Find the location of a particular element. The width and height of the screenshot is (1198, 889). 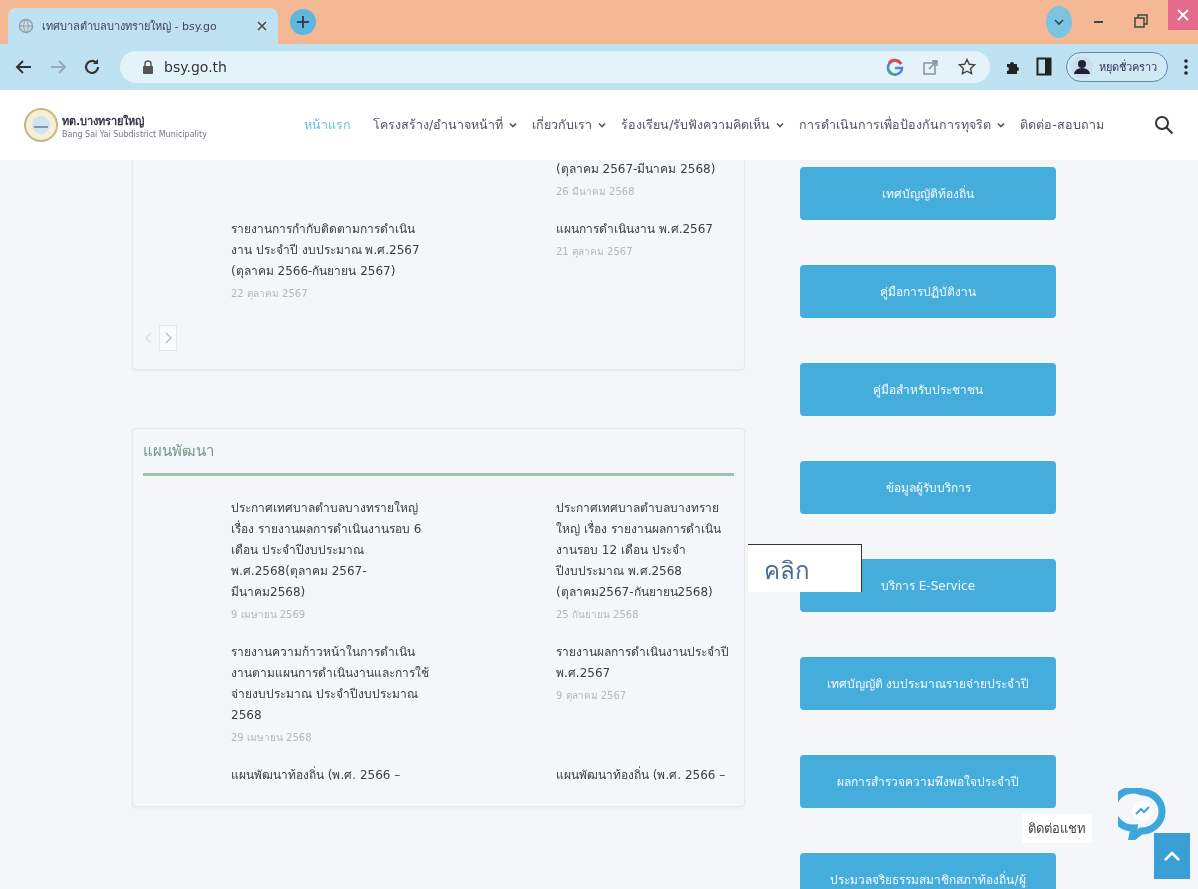

tab-search-icon is located at coordinates (1059, 22).